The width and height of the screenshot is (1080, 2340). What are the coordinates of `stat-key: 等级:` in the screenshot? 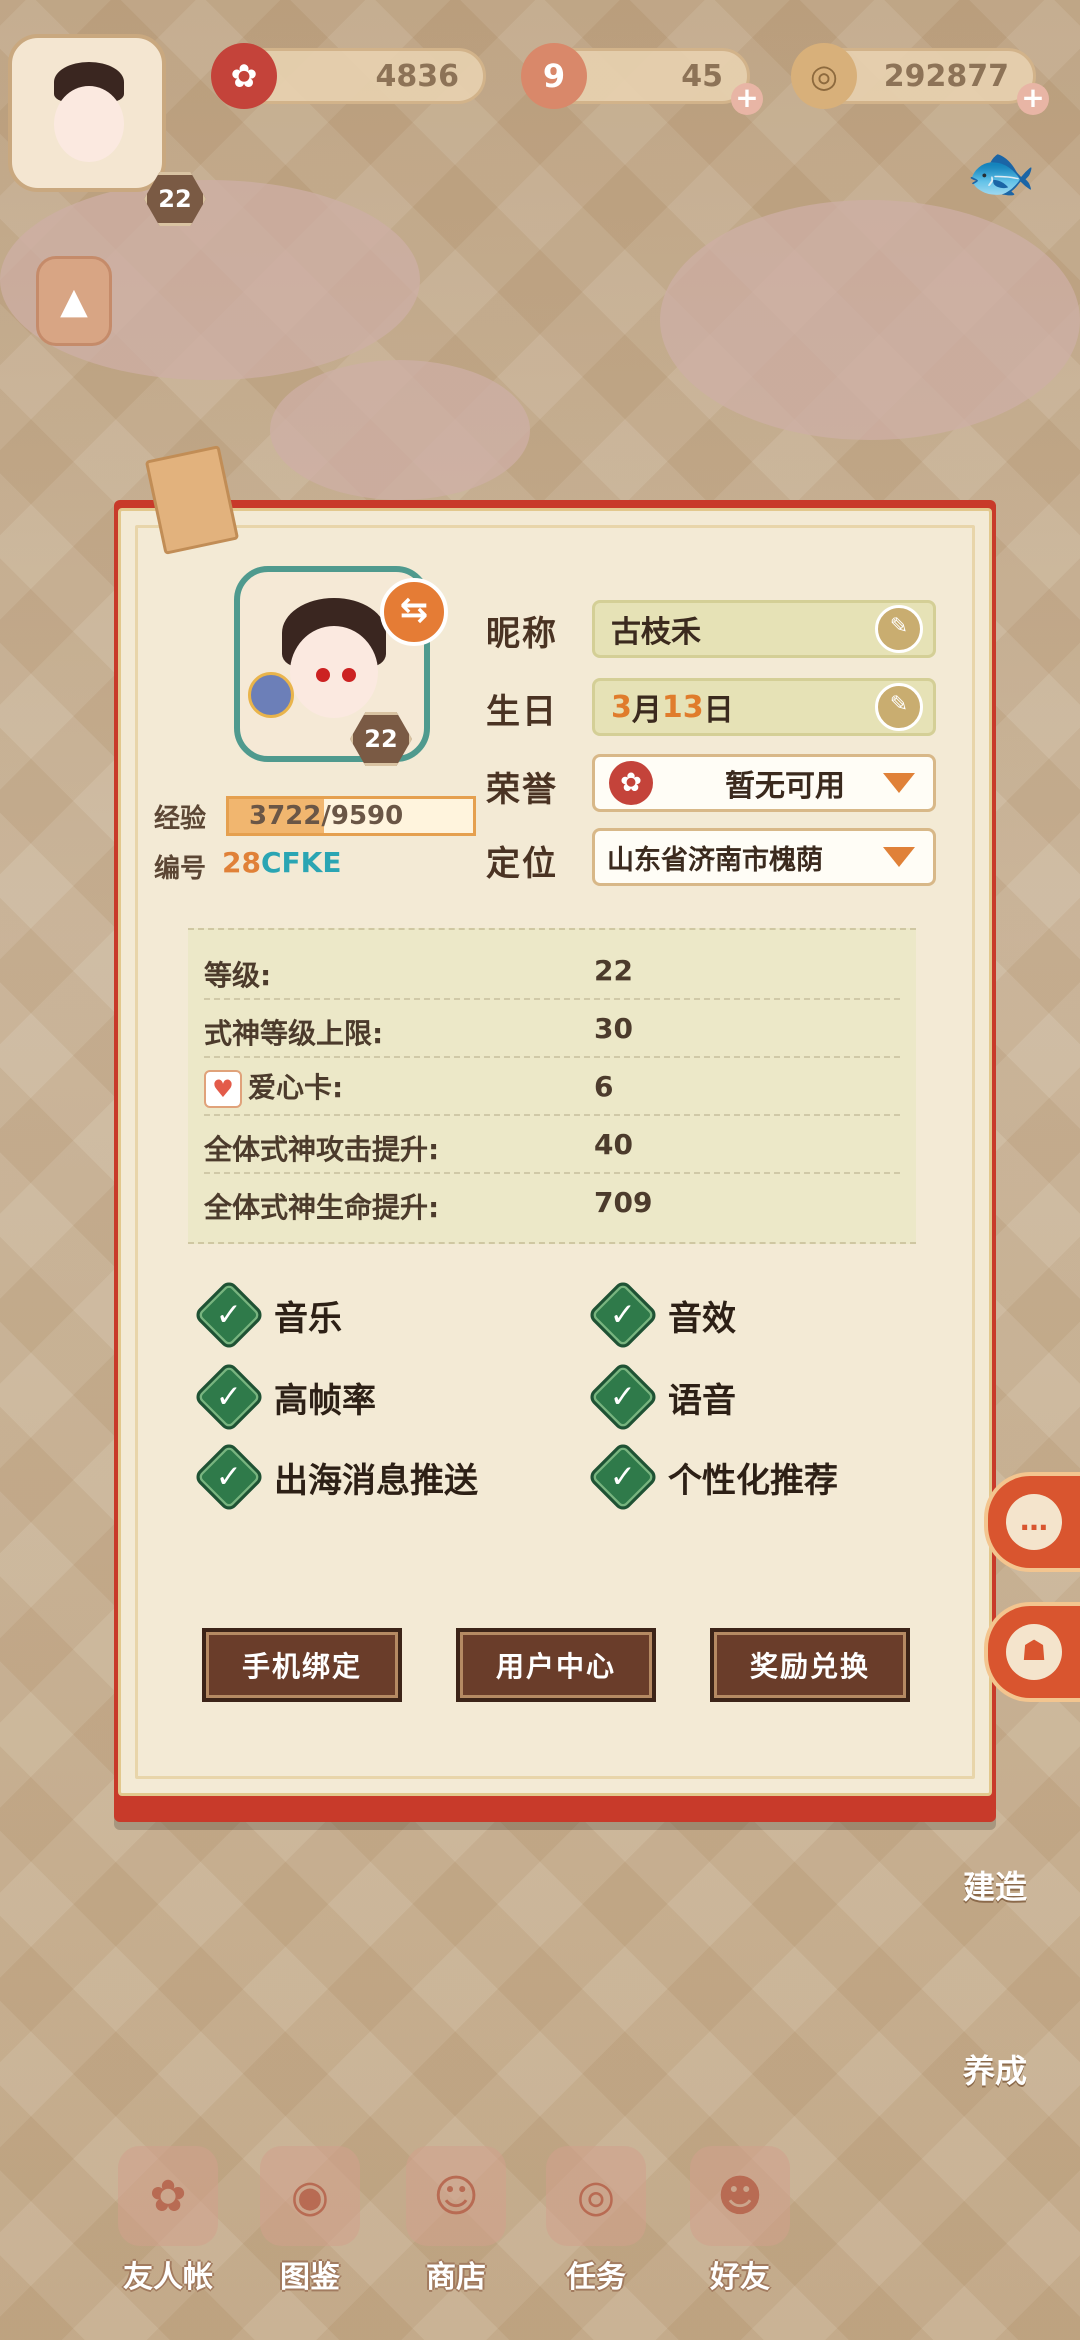 It's located at (238, 975).